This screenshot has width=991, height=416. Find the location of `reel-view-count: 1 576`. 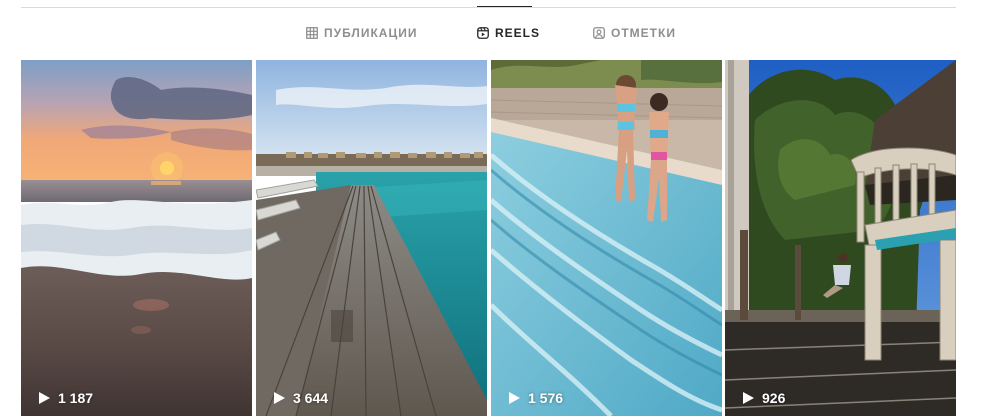

reel-view-count: 1 576 is located at coordinates (535, 398).